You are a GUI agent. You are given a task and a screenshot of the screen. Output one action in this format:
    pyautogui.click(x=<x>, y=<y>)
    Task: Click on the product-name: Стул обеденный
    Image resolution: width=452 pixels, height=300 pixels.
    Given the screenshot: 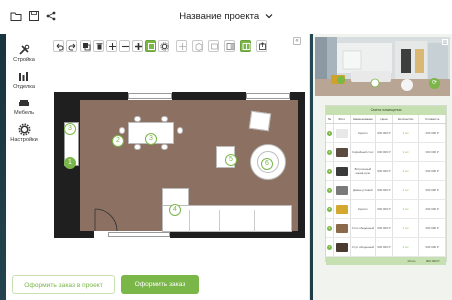 What is the action you would take?
    pyautogui.click(x=364, y=247)
    